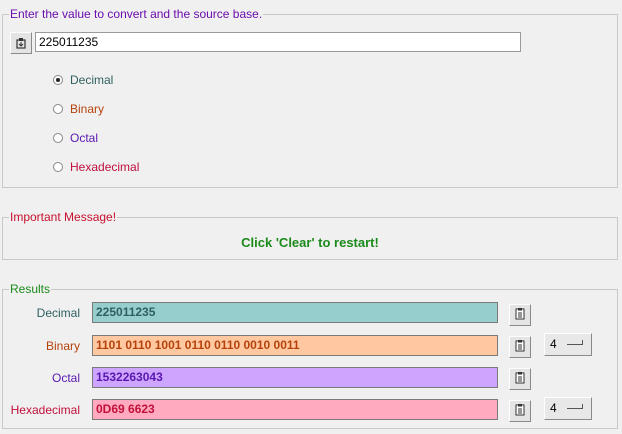 The width and height of the screenshot is (622, 434). I want to click on radio-octal: Octal, so click(75, 138).